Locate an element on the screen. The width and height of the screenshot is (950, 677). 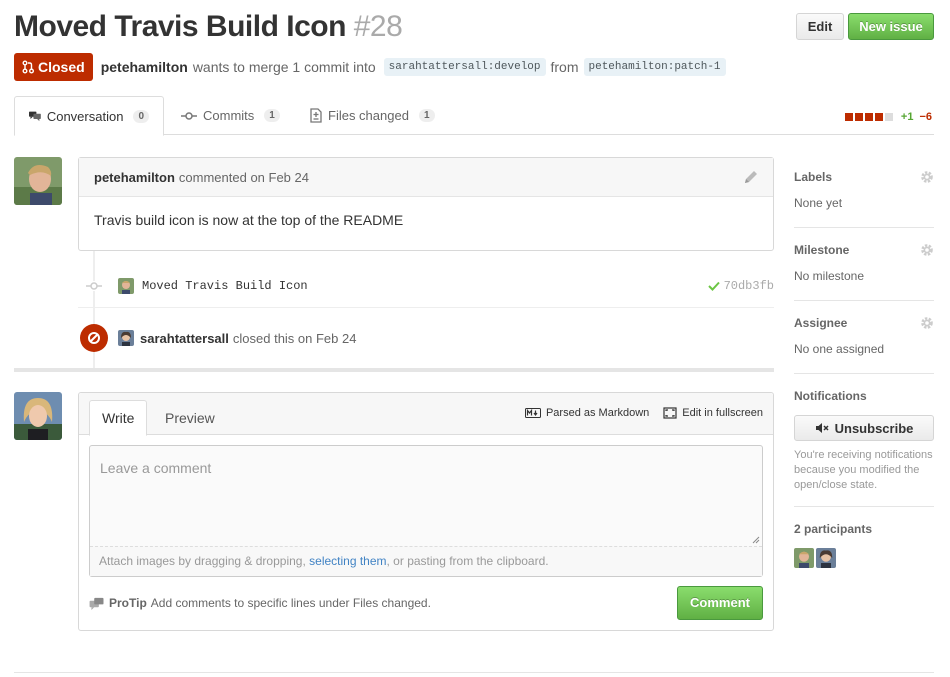
state-badge: Closed is located at coordinates (53, 67).